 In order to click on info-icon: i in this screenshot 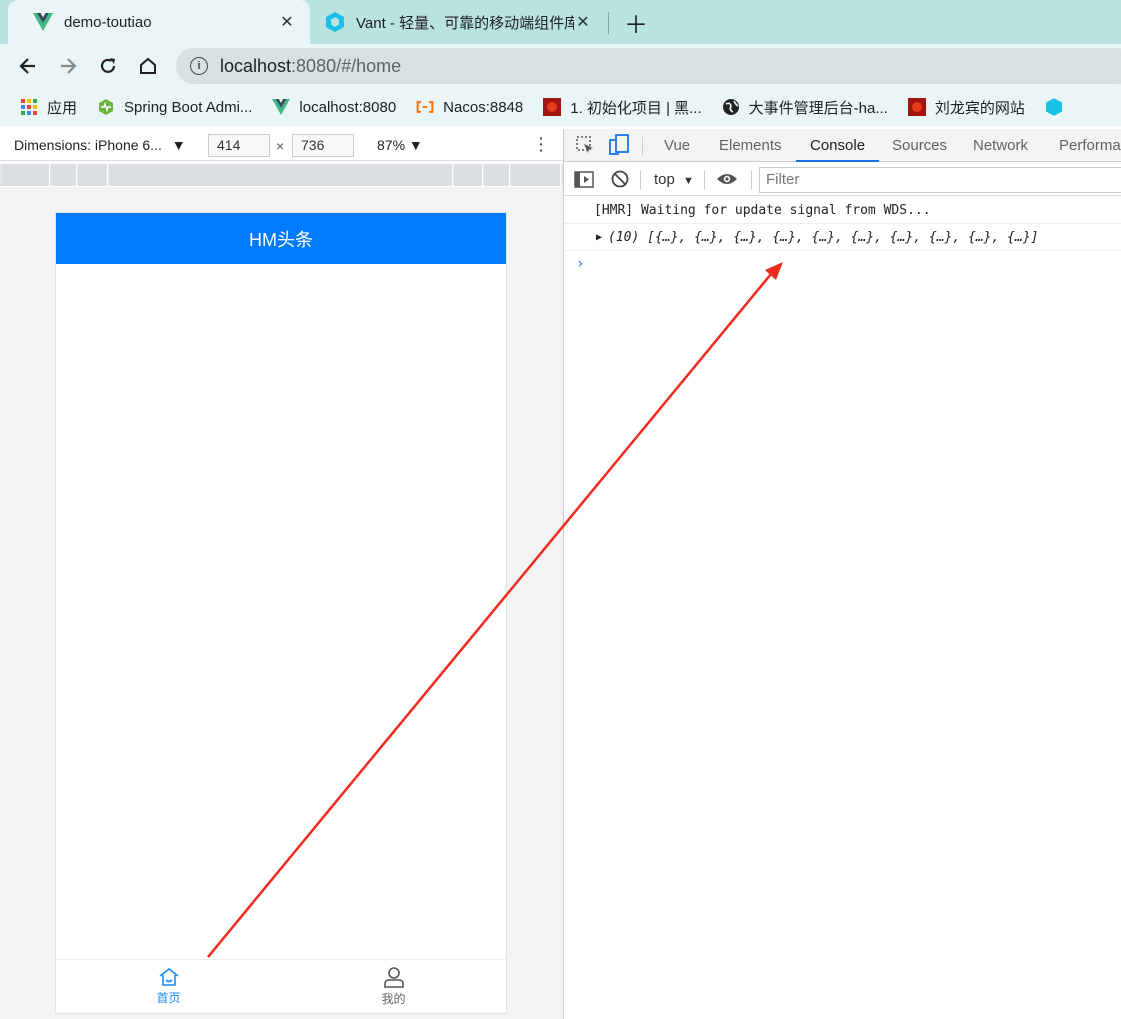, I will do `click(199, 66)`.